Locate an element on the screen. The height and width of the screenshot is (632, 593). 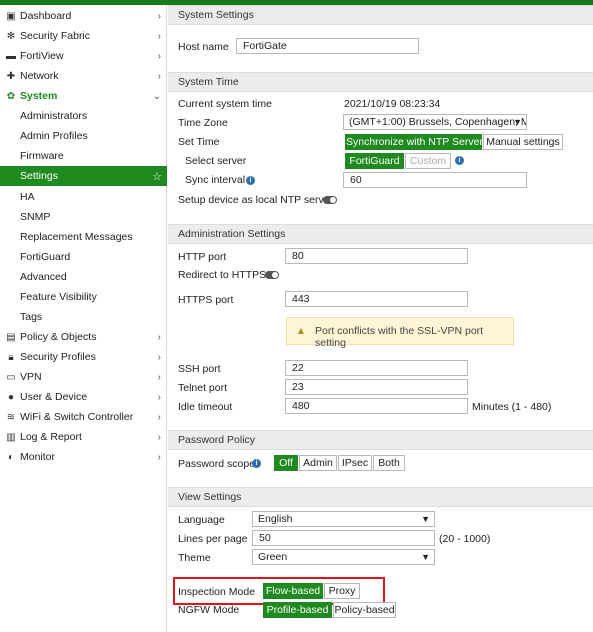
timezone-select: (GMT+1:00) Brussels, Copenhagen, M ▼ is located at coordinates (435, 122).